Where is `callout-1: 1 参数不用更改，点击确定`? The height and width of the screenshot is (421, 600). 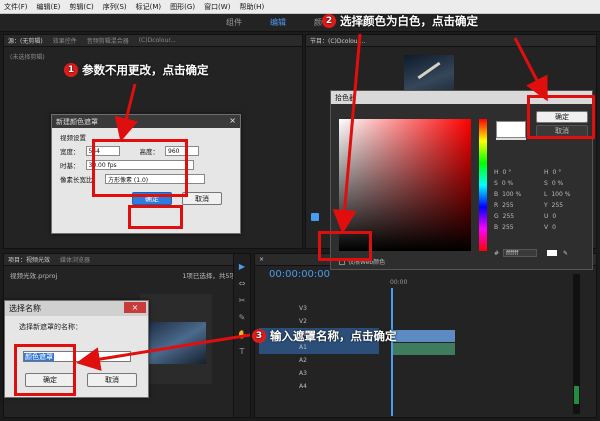 callout-1: 1 参数不用更改，点击确定 is located at coordinates (136, 70).